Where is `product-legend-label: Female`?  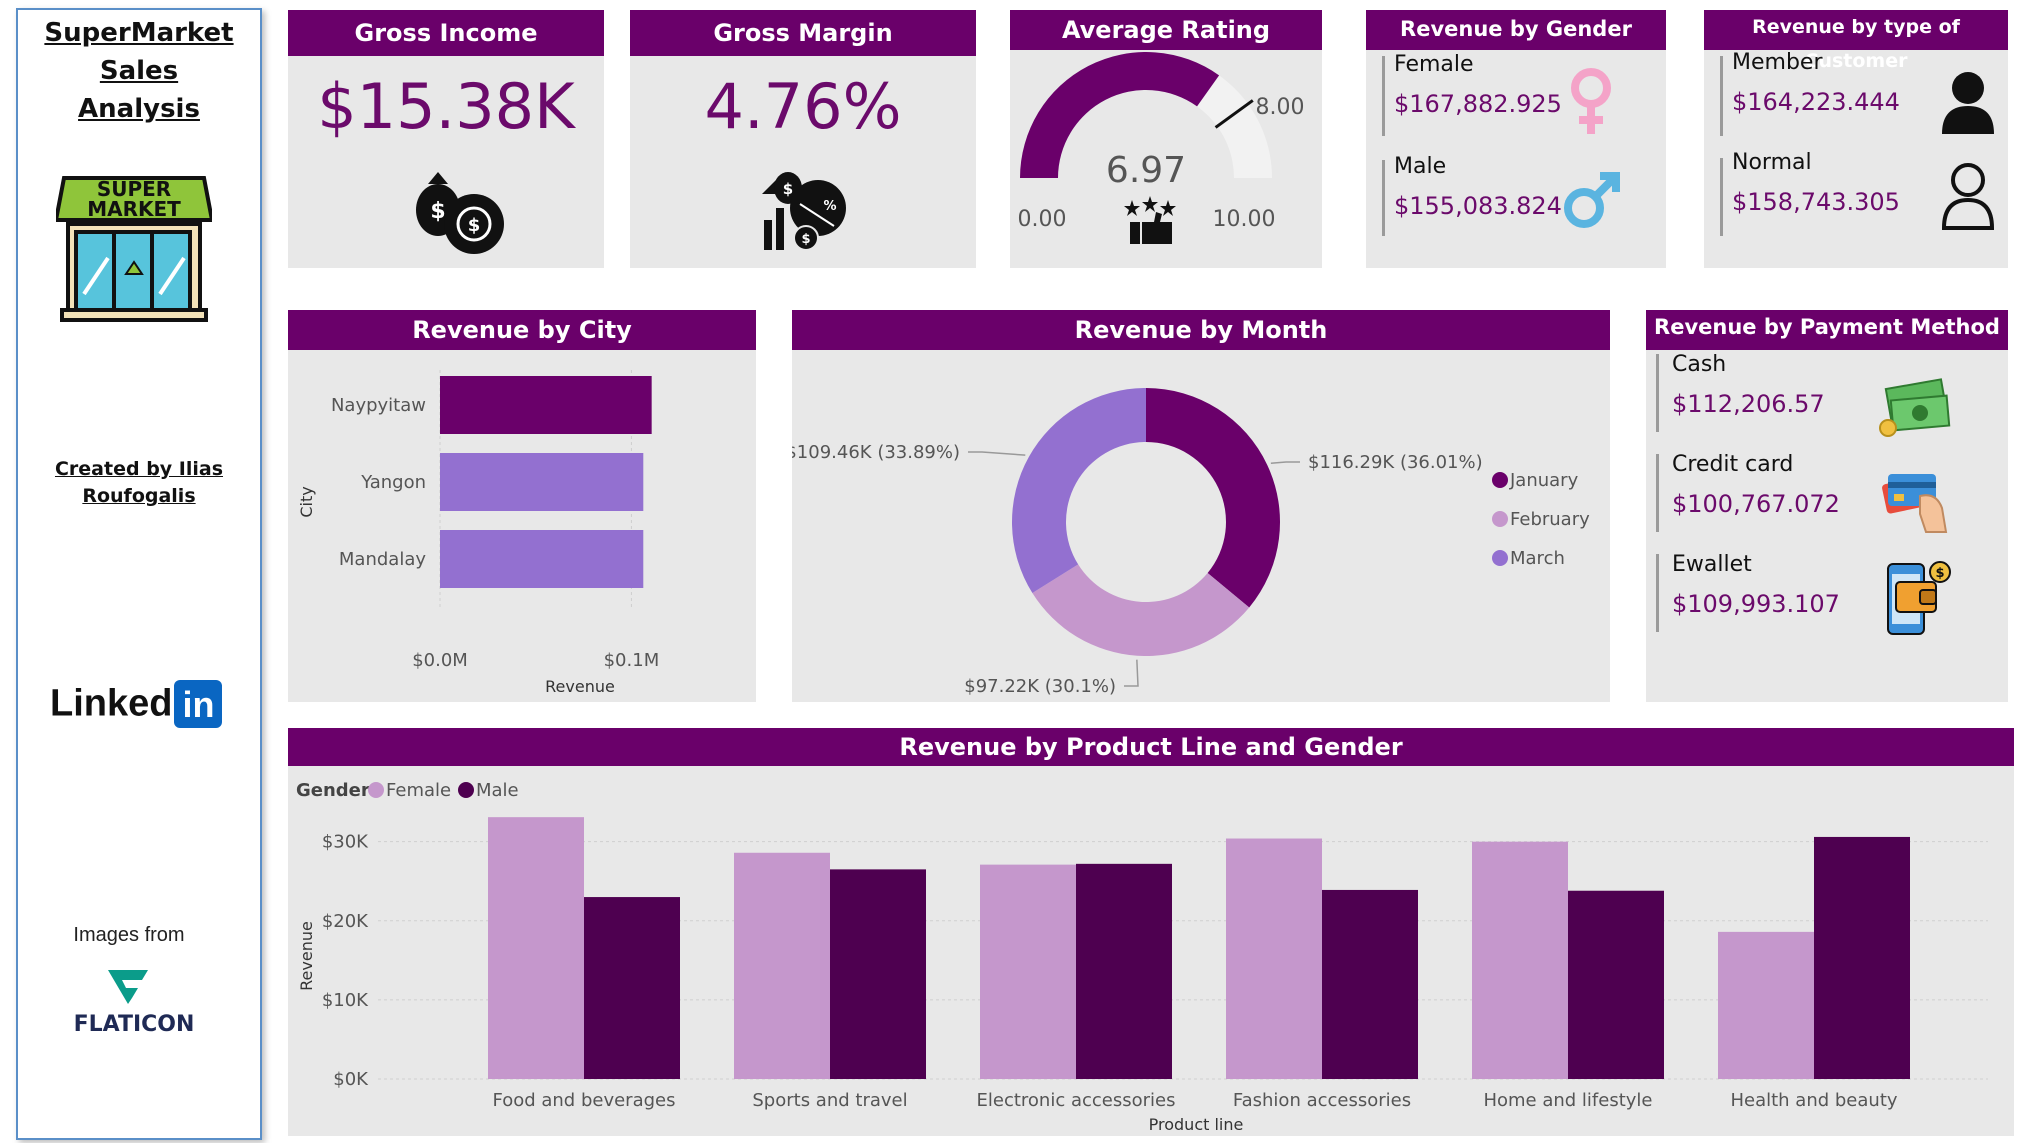 product-legend-label: Female is located at coordinates (418, 790).